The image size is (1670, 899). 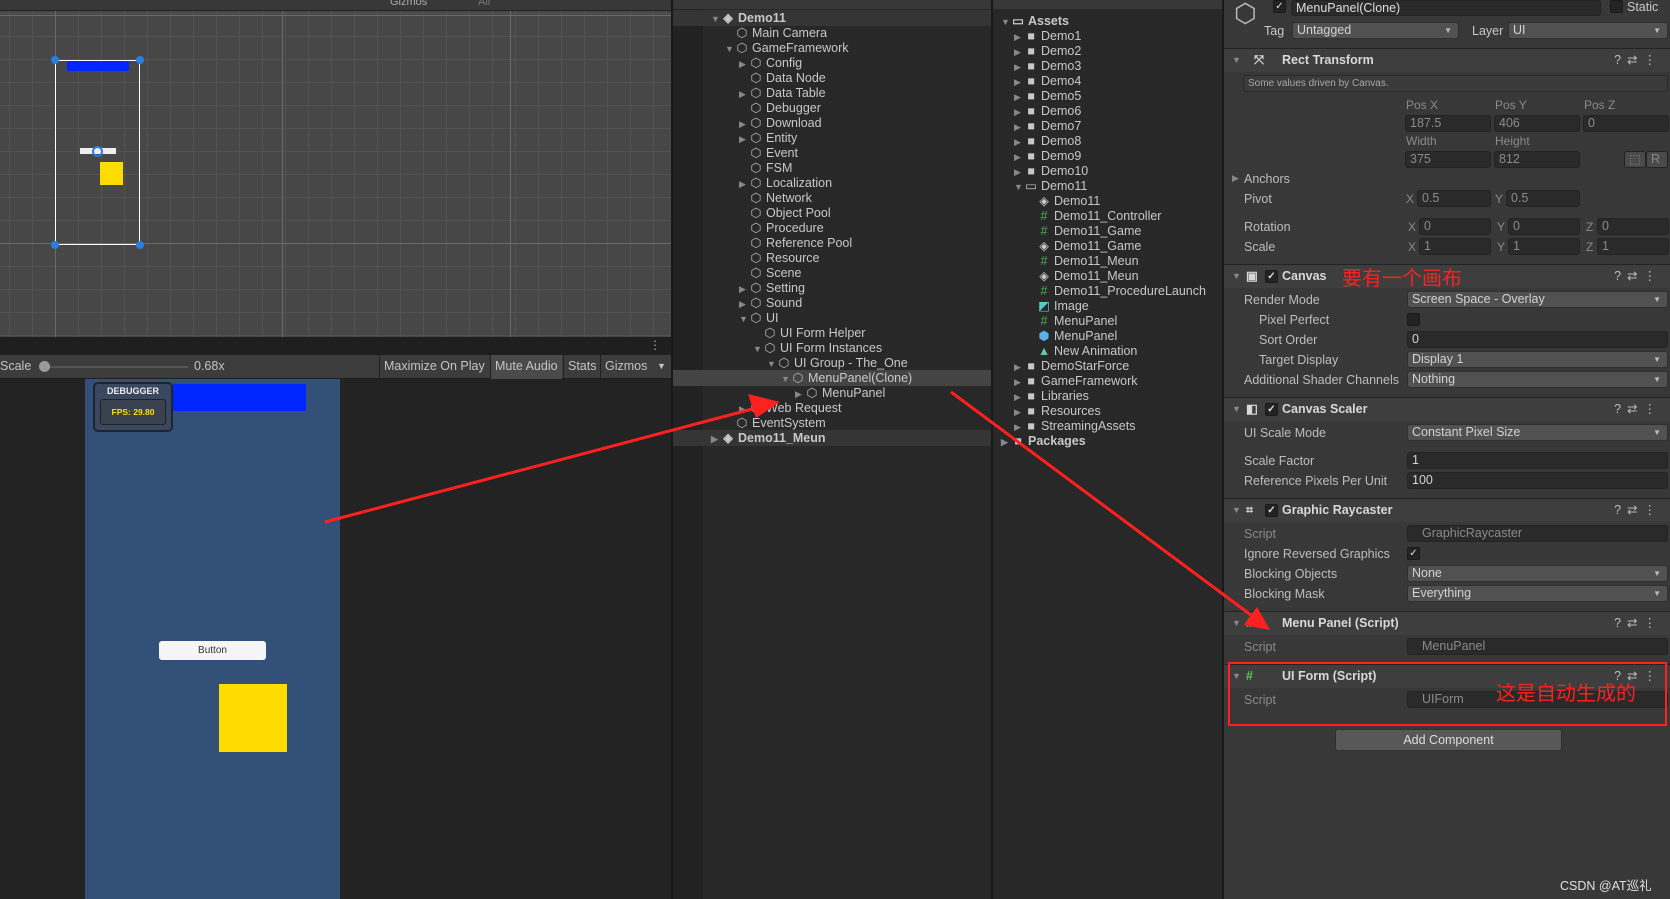 I want to click on graphic-raycaster-header: ▼ ⌗ ✓ Graphic Raycaster ?⇄⋮, so click(x=1447, y=510).